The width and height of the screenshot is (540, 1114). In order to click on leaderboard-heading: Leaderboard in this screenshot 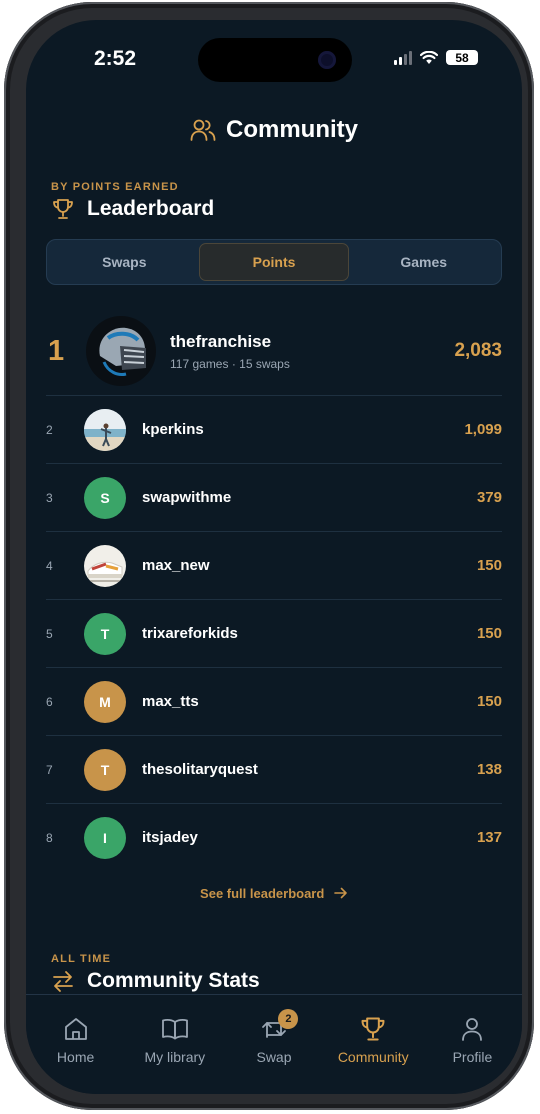, I will do `click(132, 209)`.